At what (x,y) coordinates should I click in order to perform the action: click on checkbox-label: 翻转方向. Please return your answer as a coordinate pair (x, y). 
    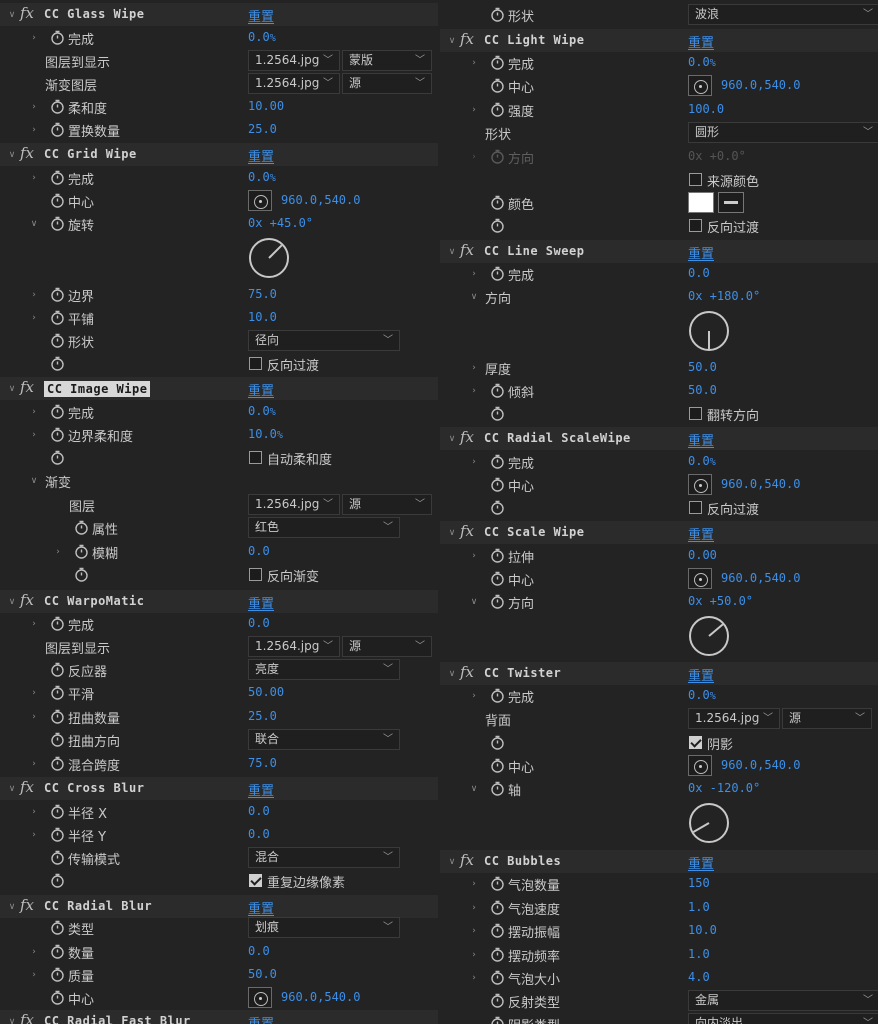
    Looking at the image, I should click on (733, 414).